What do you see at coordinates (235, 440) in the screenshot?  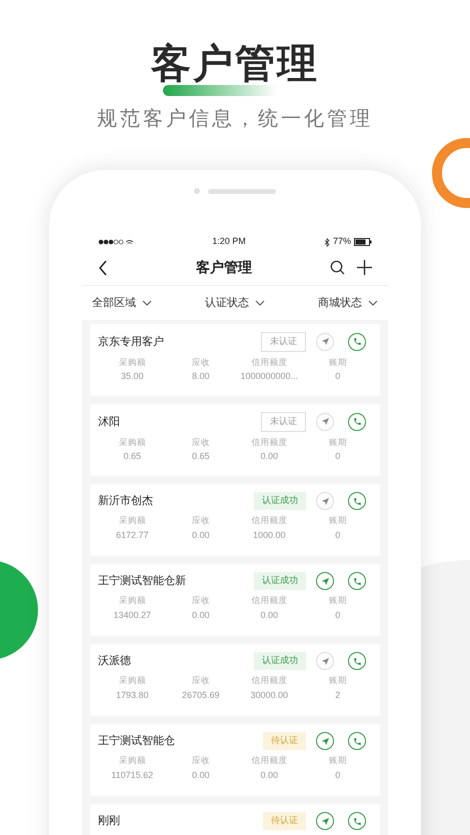 I see `customer-card: 沭阳 未认证 采购额 0.65 应收 0.65 信用额度 0.00 账期 0` at bounding box center [235, 440].